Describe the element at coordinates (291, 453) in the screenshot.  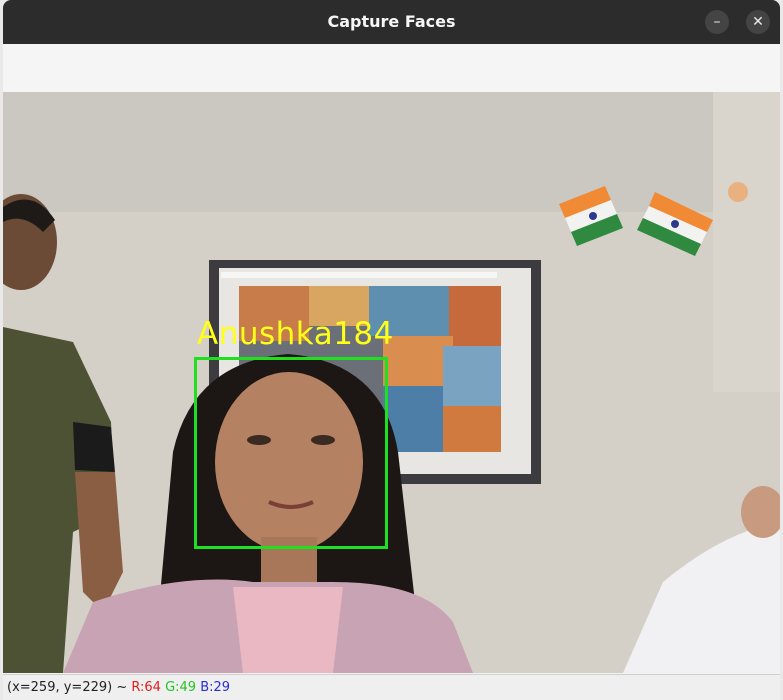
I see `face-detection-box` at that location.